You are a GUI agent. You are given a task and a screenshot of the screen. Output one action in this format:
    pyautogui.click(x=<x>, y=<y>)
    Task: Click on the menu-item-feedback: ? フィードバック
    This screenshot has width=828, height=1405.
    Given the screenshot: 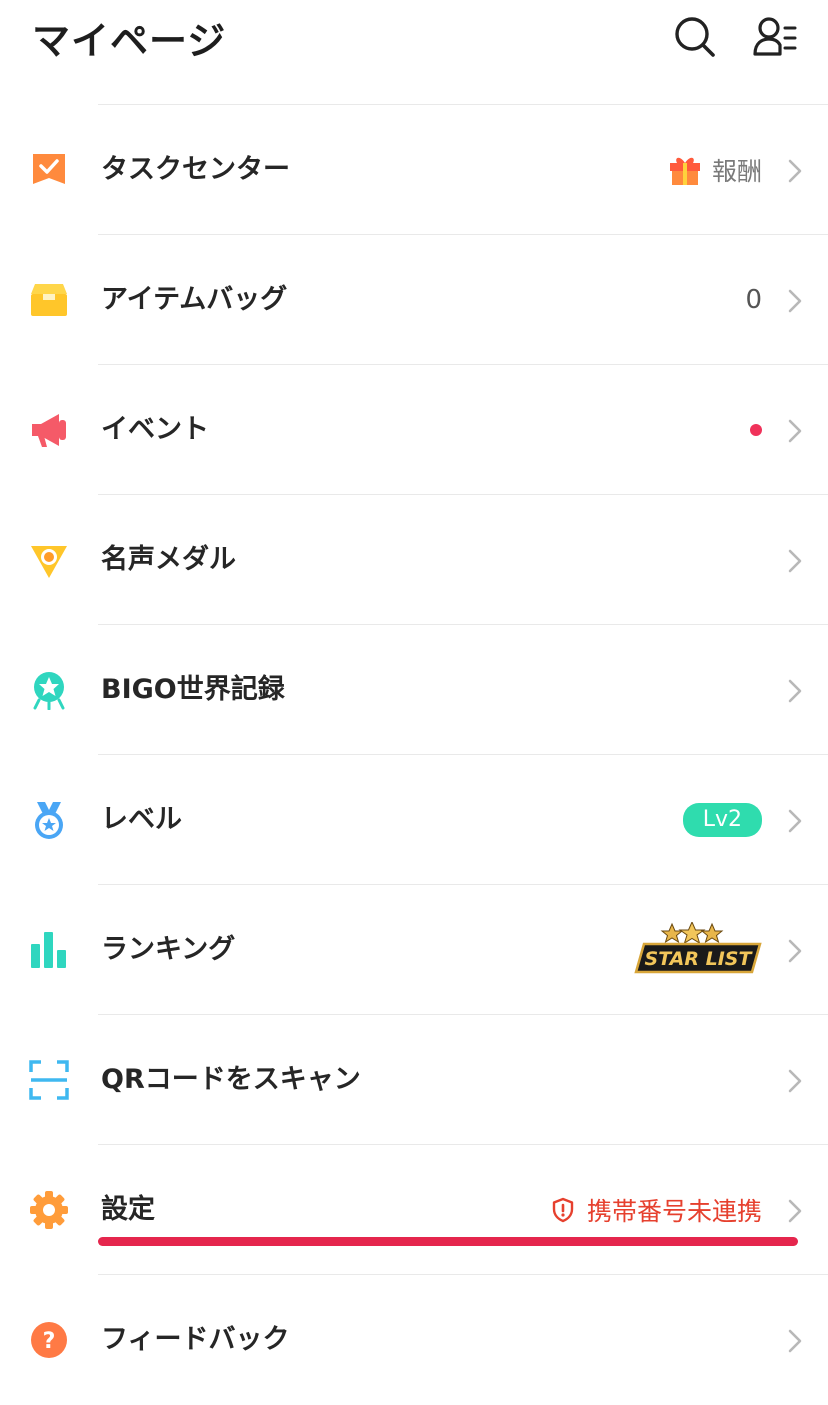 What is the action you would take?
    pyautogui.click(x=414, y=1340)
    